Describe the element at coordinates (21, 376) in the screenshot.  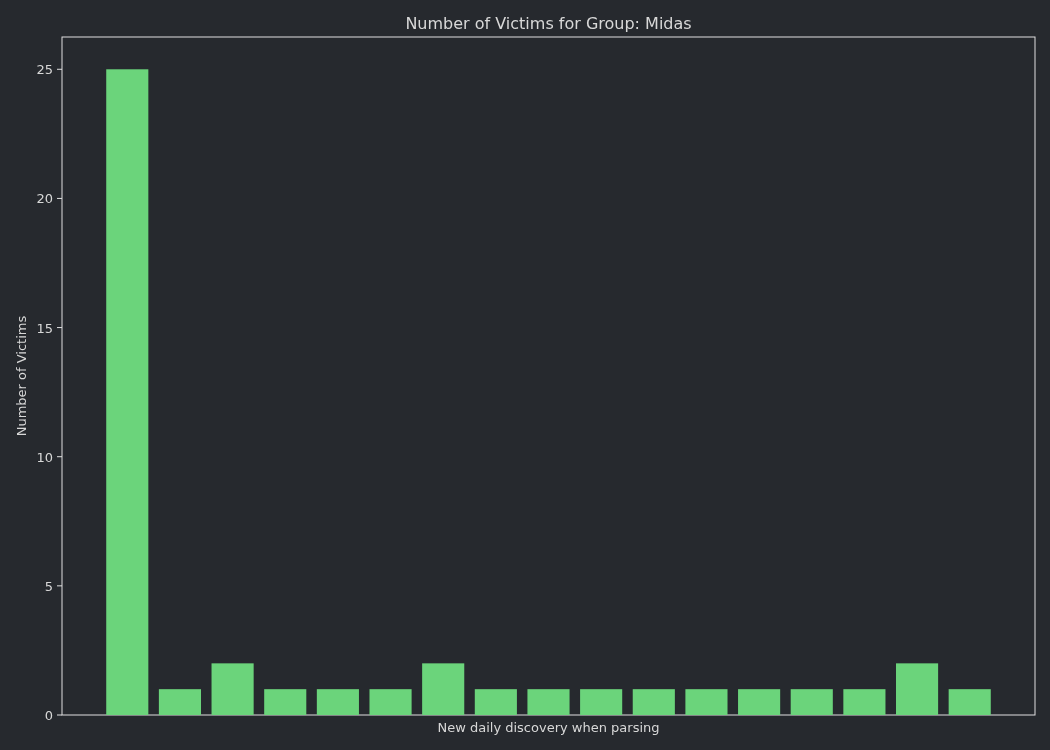
I see `y-axis-label: Number of Victims` at that location.